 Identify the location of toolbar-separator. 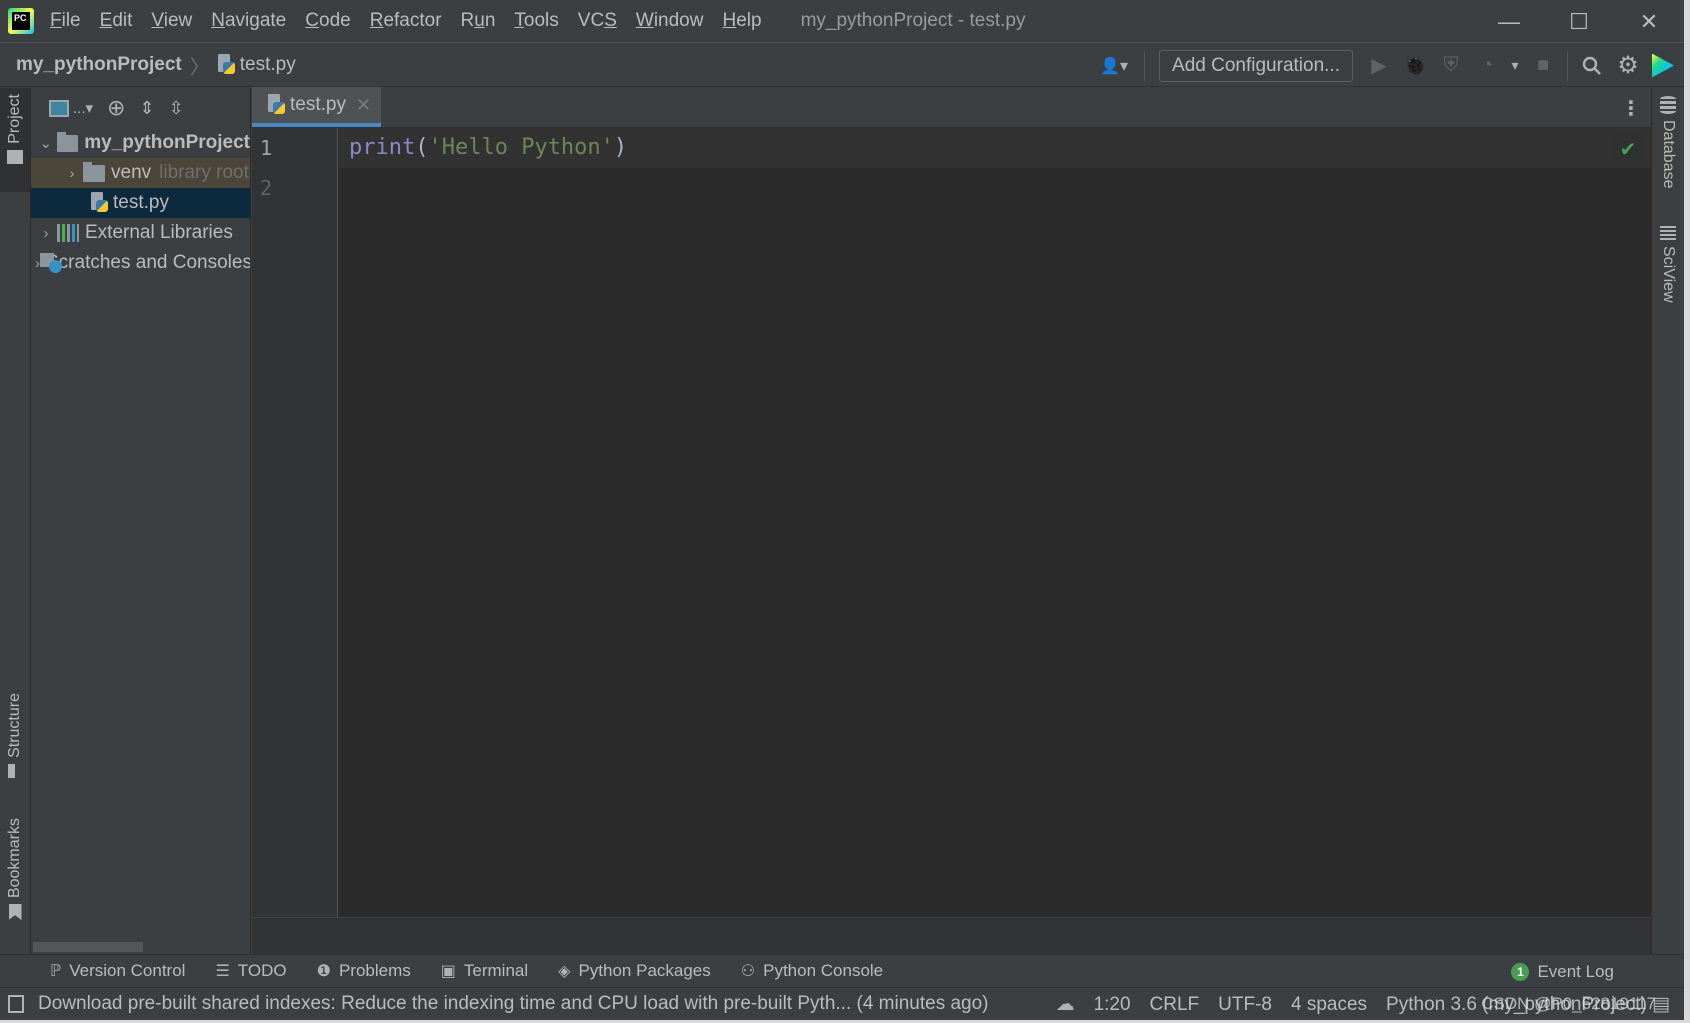
(1145, 65).